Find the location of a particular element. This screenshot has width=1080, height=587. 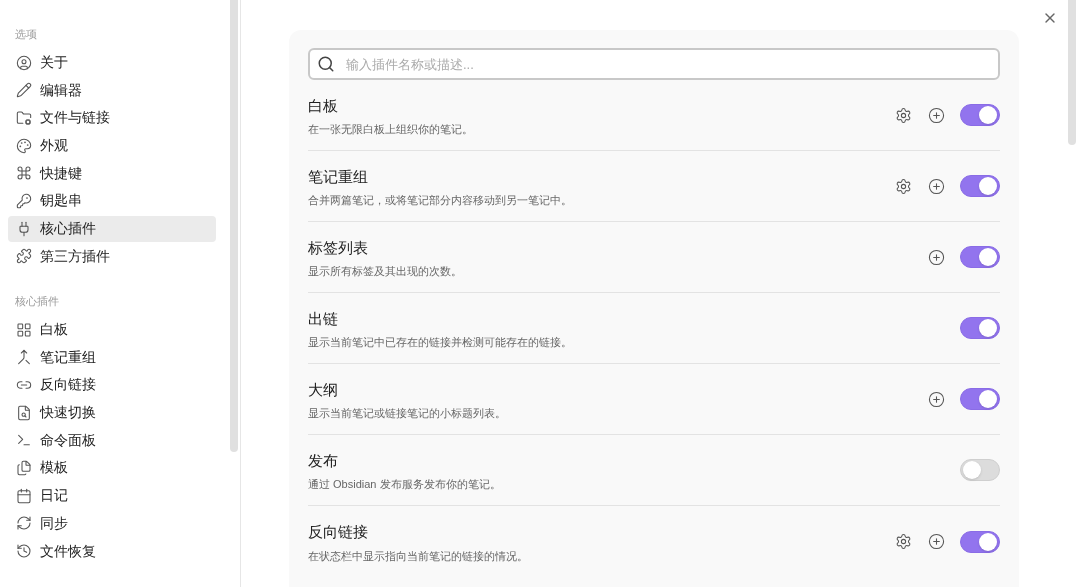

file-search-icon is located at coordinates (24, 412).